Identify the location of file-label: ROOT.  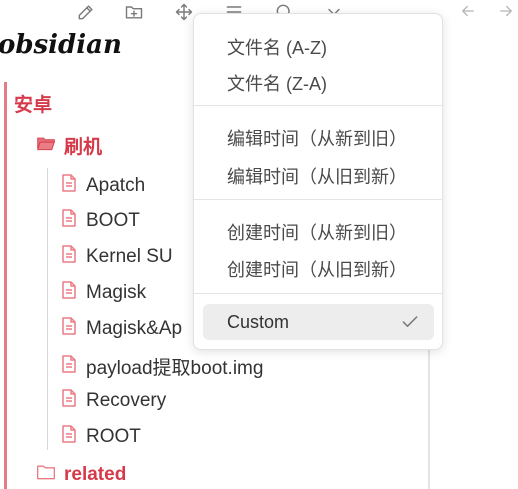
(113, 436).